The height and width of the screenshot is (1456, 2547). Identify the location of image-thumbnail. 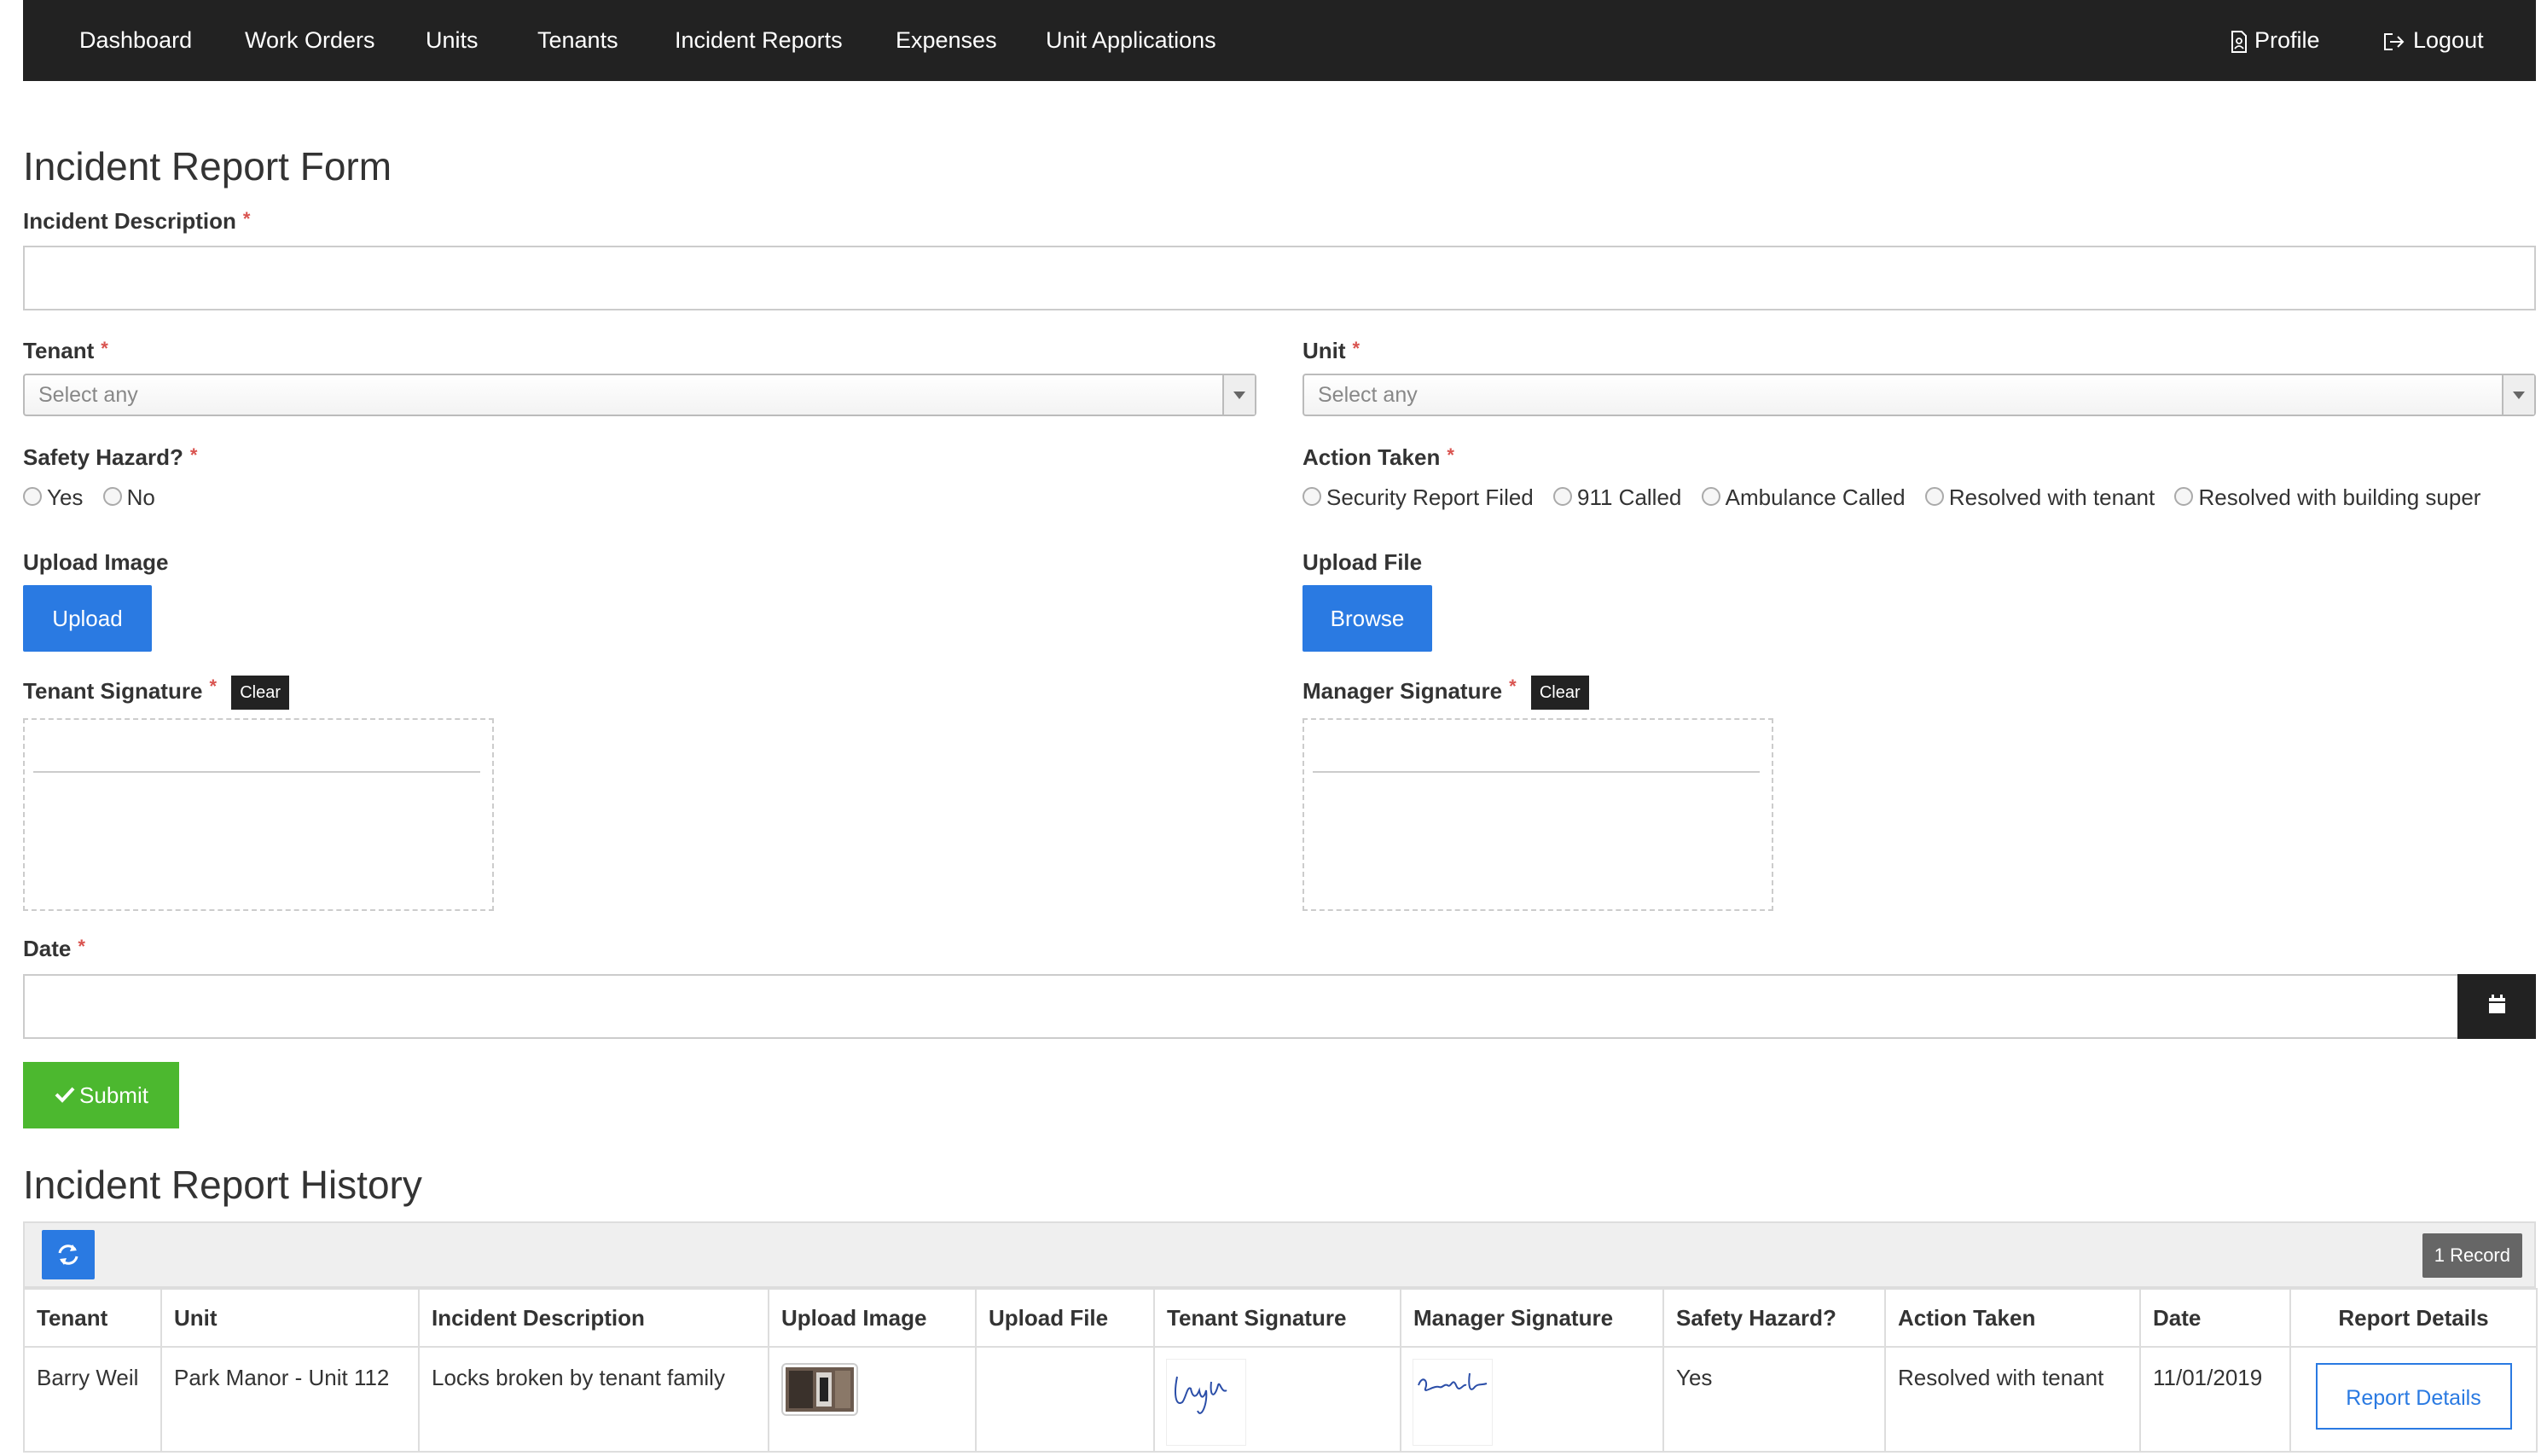
(820, 1389).